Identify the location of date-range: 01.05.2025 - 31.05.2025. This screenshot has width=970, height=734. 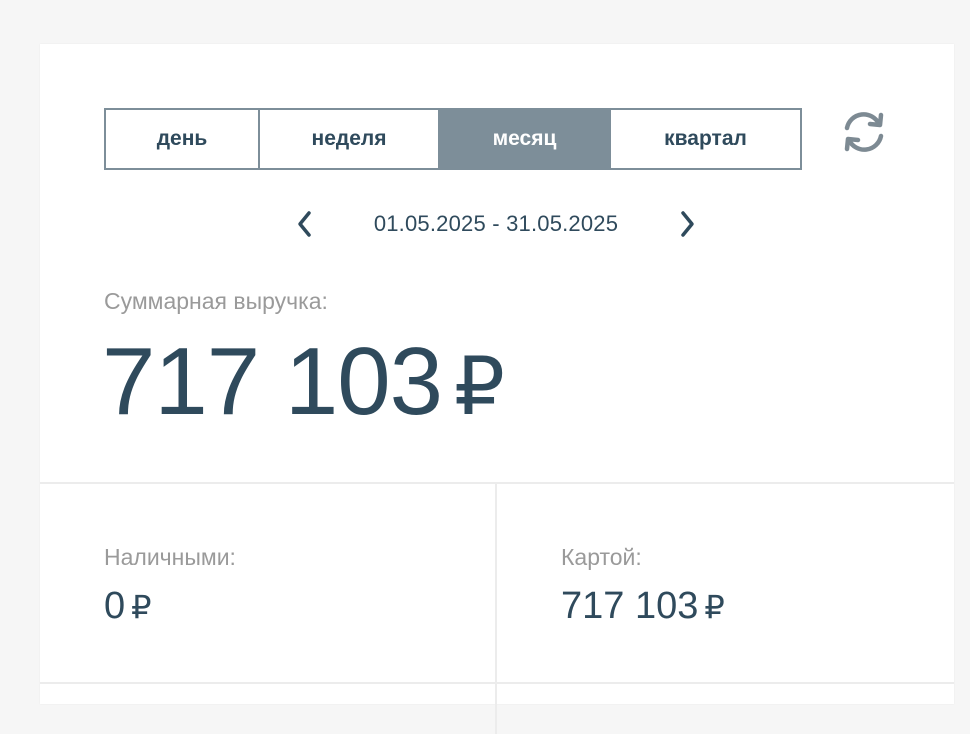
(496, 223).